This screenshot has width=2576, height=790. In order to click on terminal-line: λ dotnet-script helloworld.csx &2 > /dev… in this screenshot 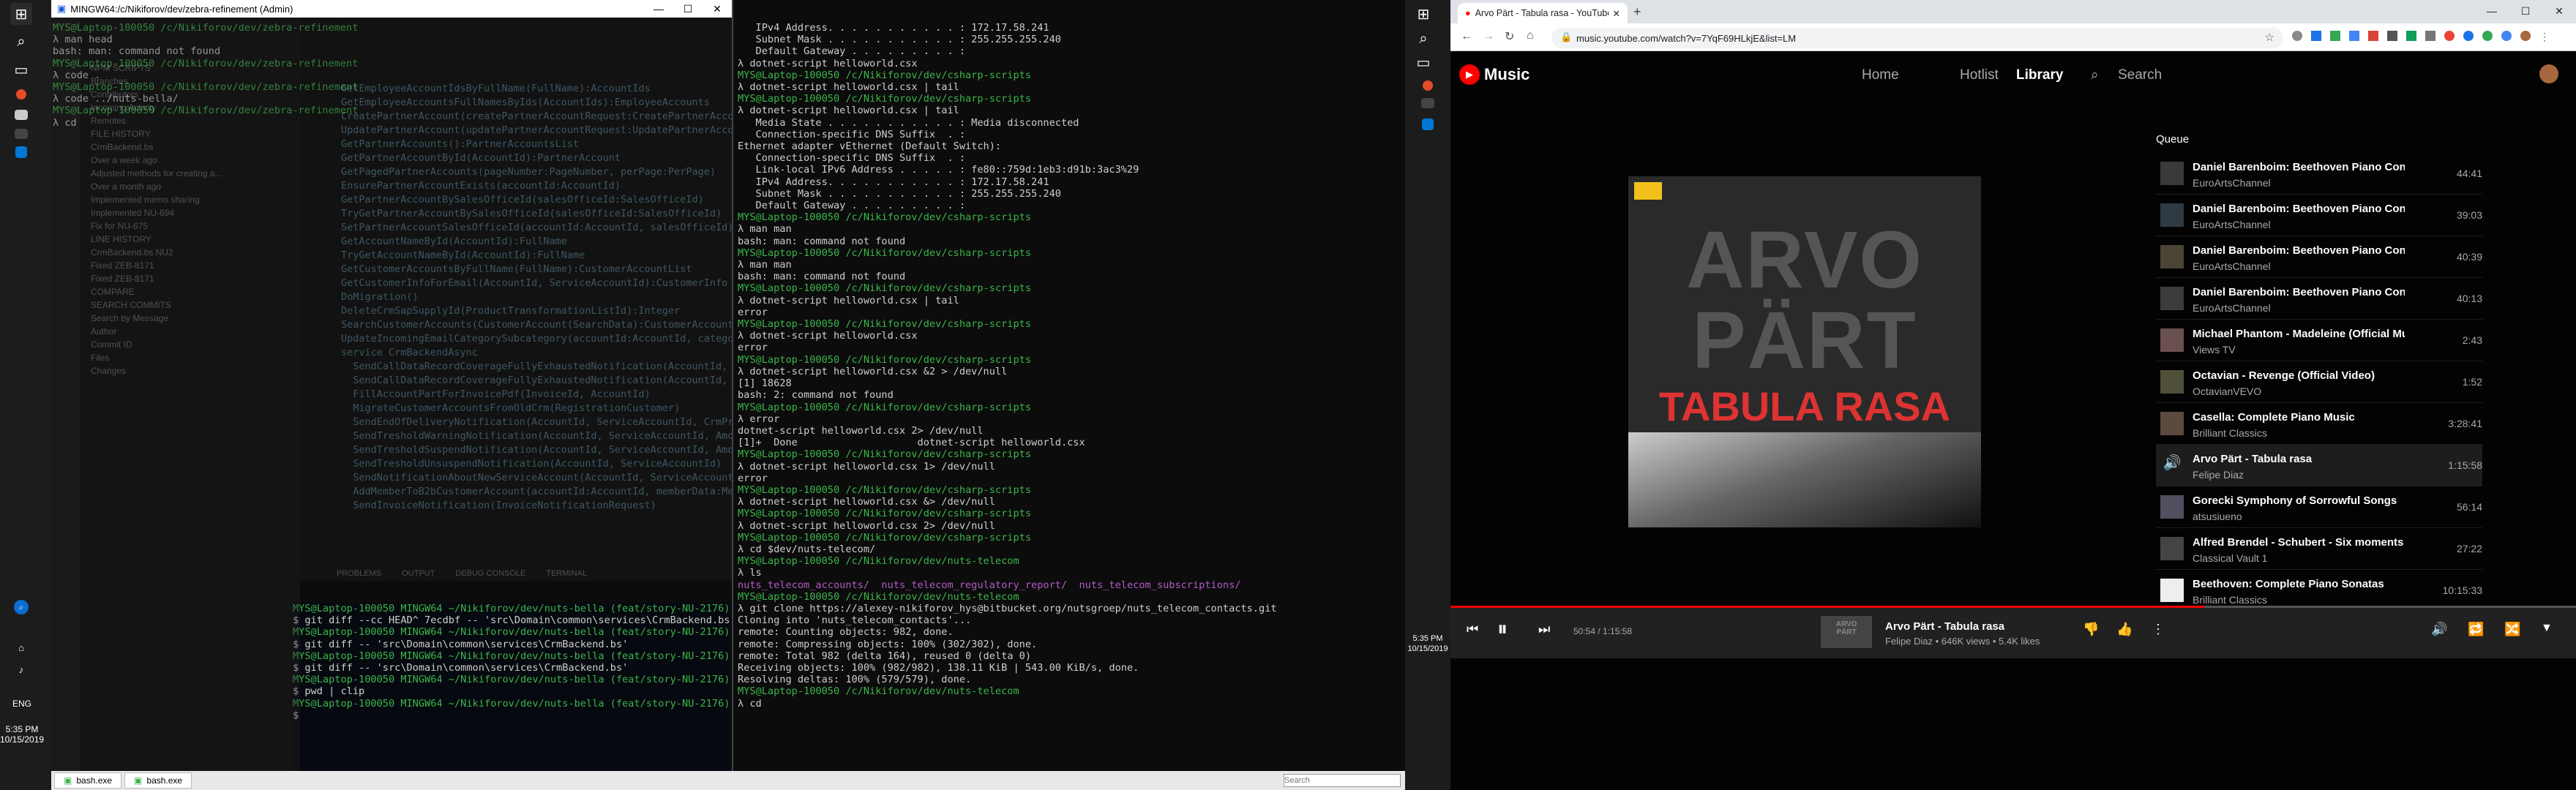, I will do `click(873, 371)`.